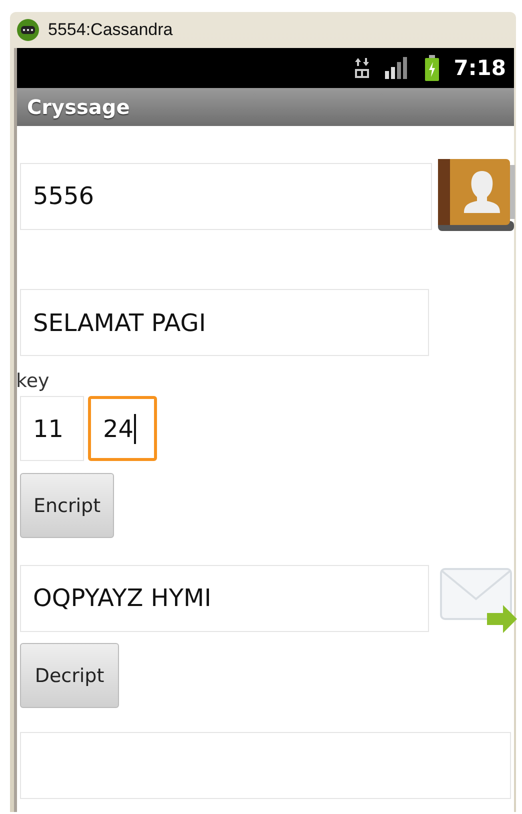 The width and height of the screenshot is (522, 814). What do you see at coordinates (69, 675) in the screenshot?
I see `decrypt-button: Decript` at bounding box center [69, 675].